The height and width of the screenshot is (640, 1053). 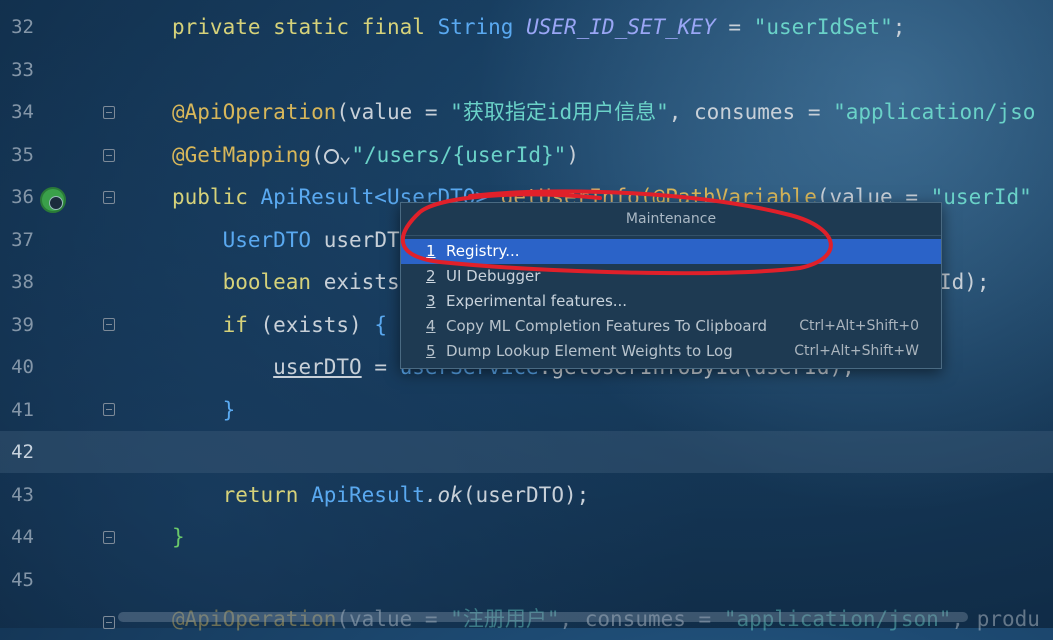 What do you see at coordinates (899, 27) in the screenshot?
I see `semicolon: ;` at bounding box center [899, 27].